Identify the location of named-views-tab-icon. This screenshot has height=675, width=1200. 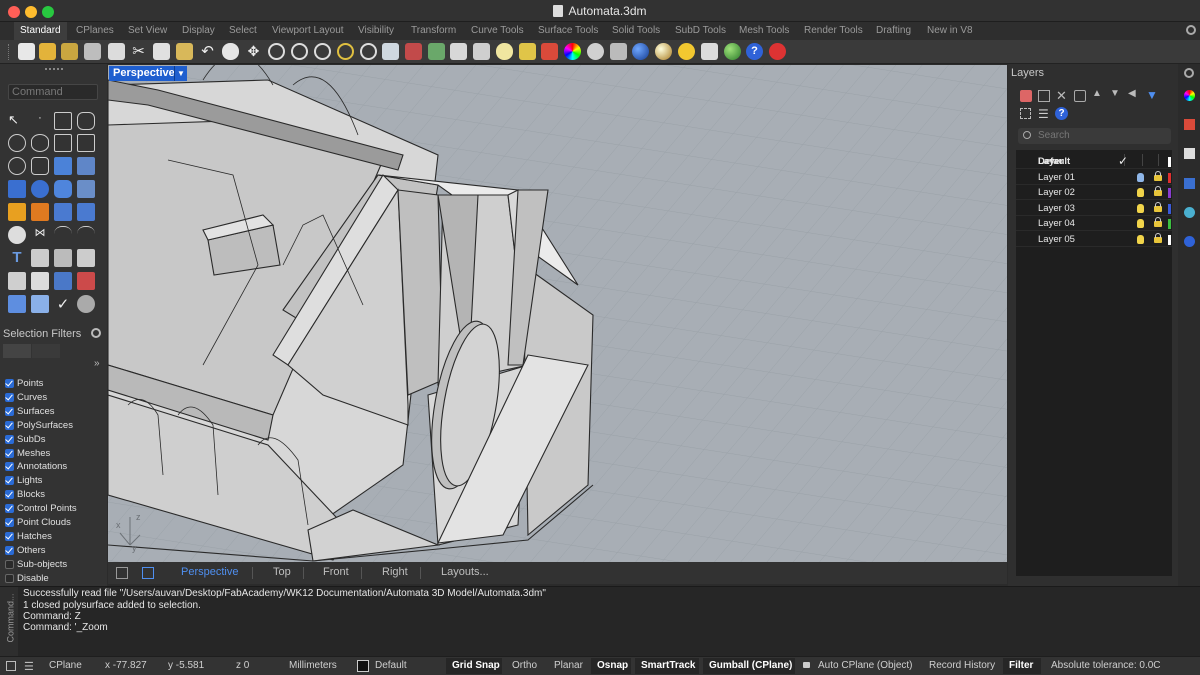
(1189, 183).